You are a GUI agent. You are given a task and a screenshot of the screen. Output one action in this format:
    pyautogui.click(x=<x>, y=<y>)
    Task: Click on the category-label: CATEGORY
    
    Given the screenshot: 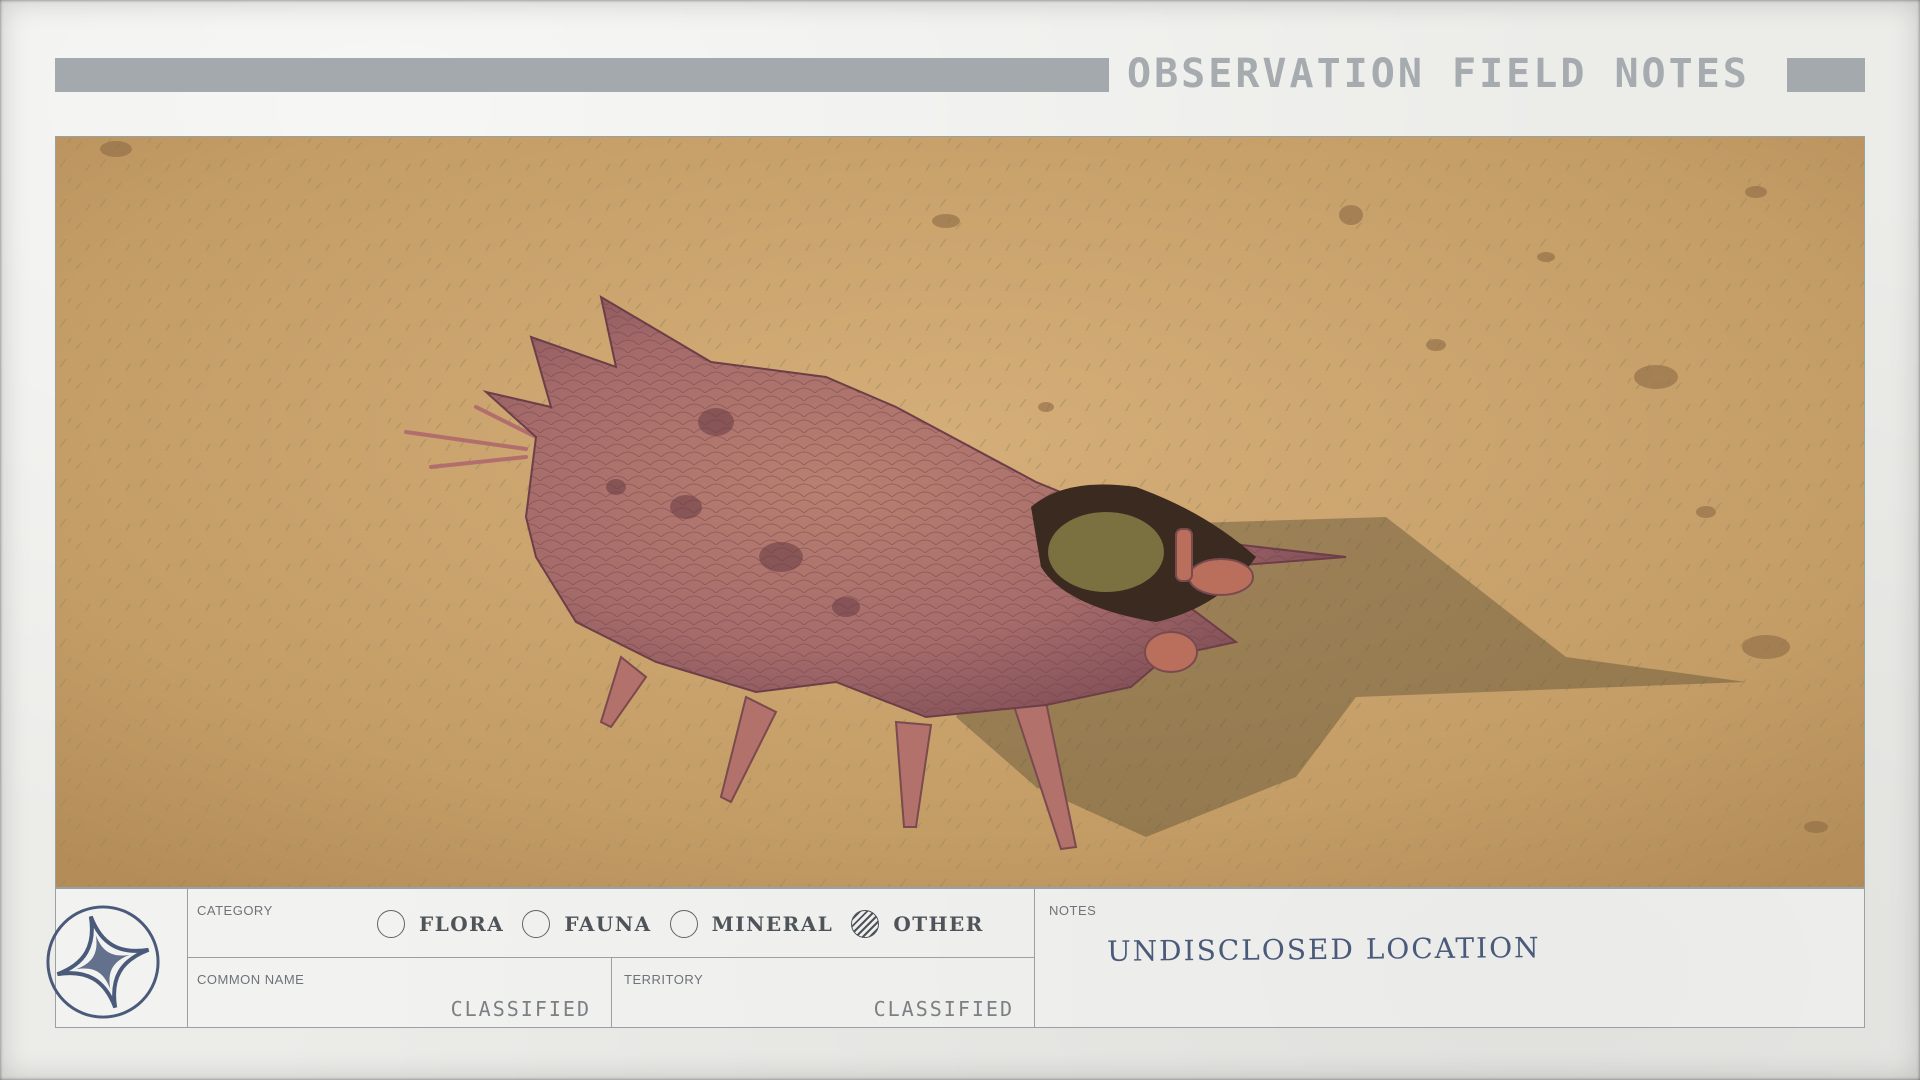 What is the action you would take?
    pyautogui.click(x=235, y=910)
    